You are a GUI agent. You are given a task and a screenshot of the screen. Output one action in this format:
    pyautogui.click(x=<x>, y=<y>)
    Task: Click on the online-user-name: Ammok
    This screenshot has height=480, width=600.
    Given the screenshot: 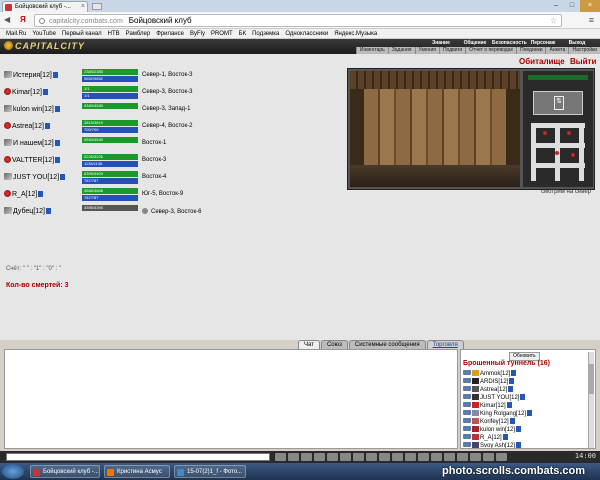 What is the action you would take?
    pyautogui.click(x=490, y=374)
    